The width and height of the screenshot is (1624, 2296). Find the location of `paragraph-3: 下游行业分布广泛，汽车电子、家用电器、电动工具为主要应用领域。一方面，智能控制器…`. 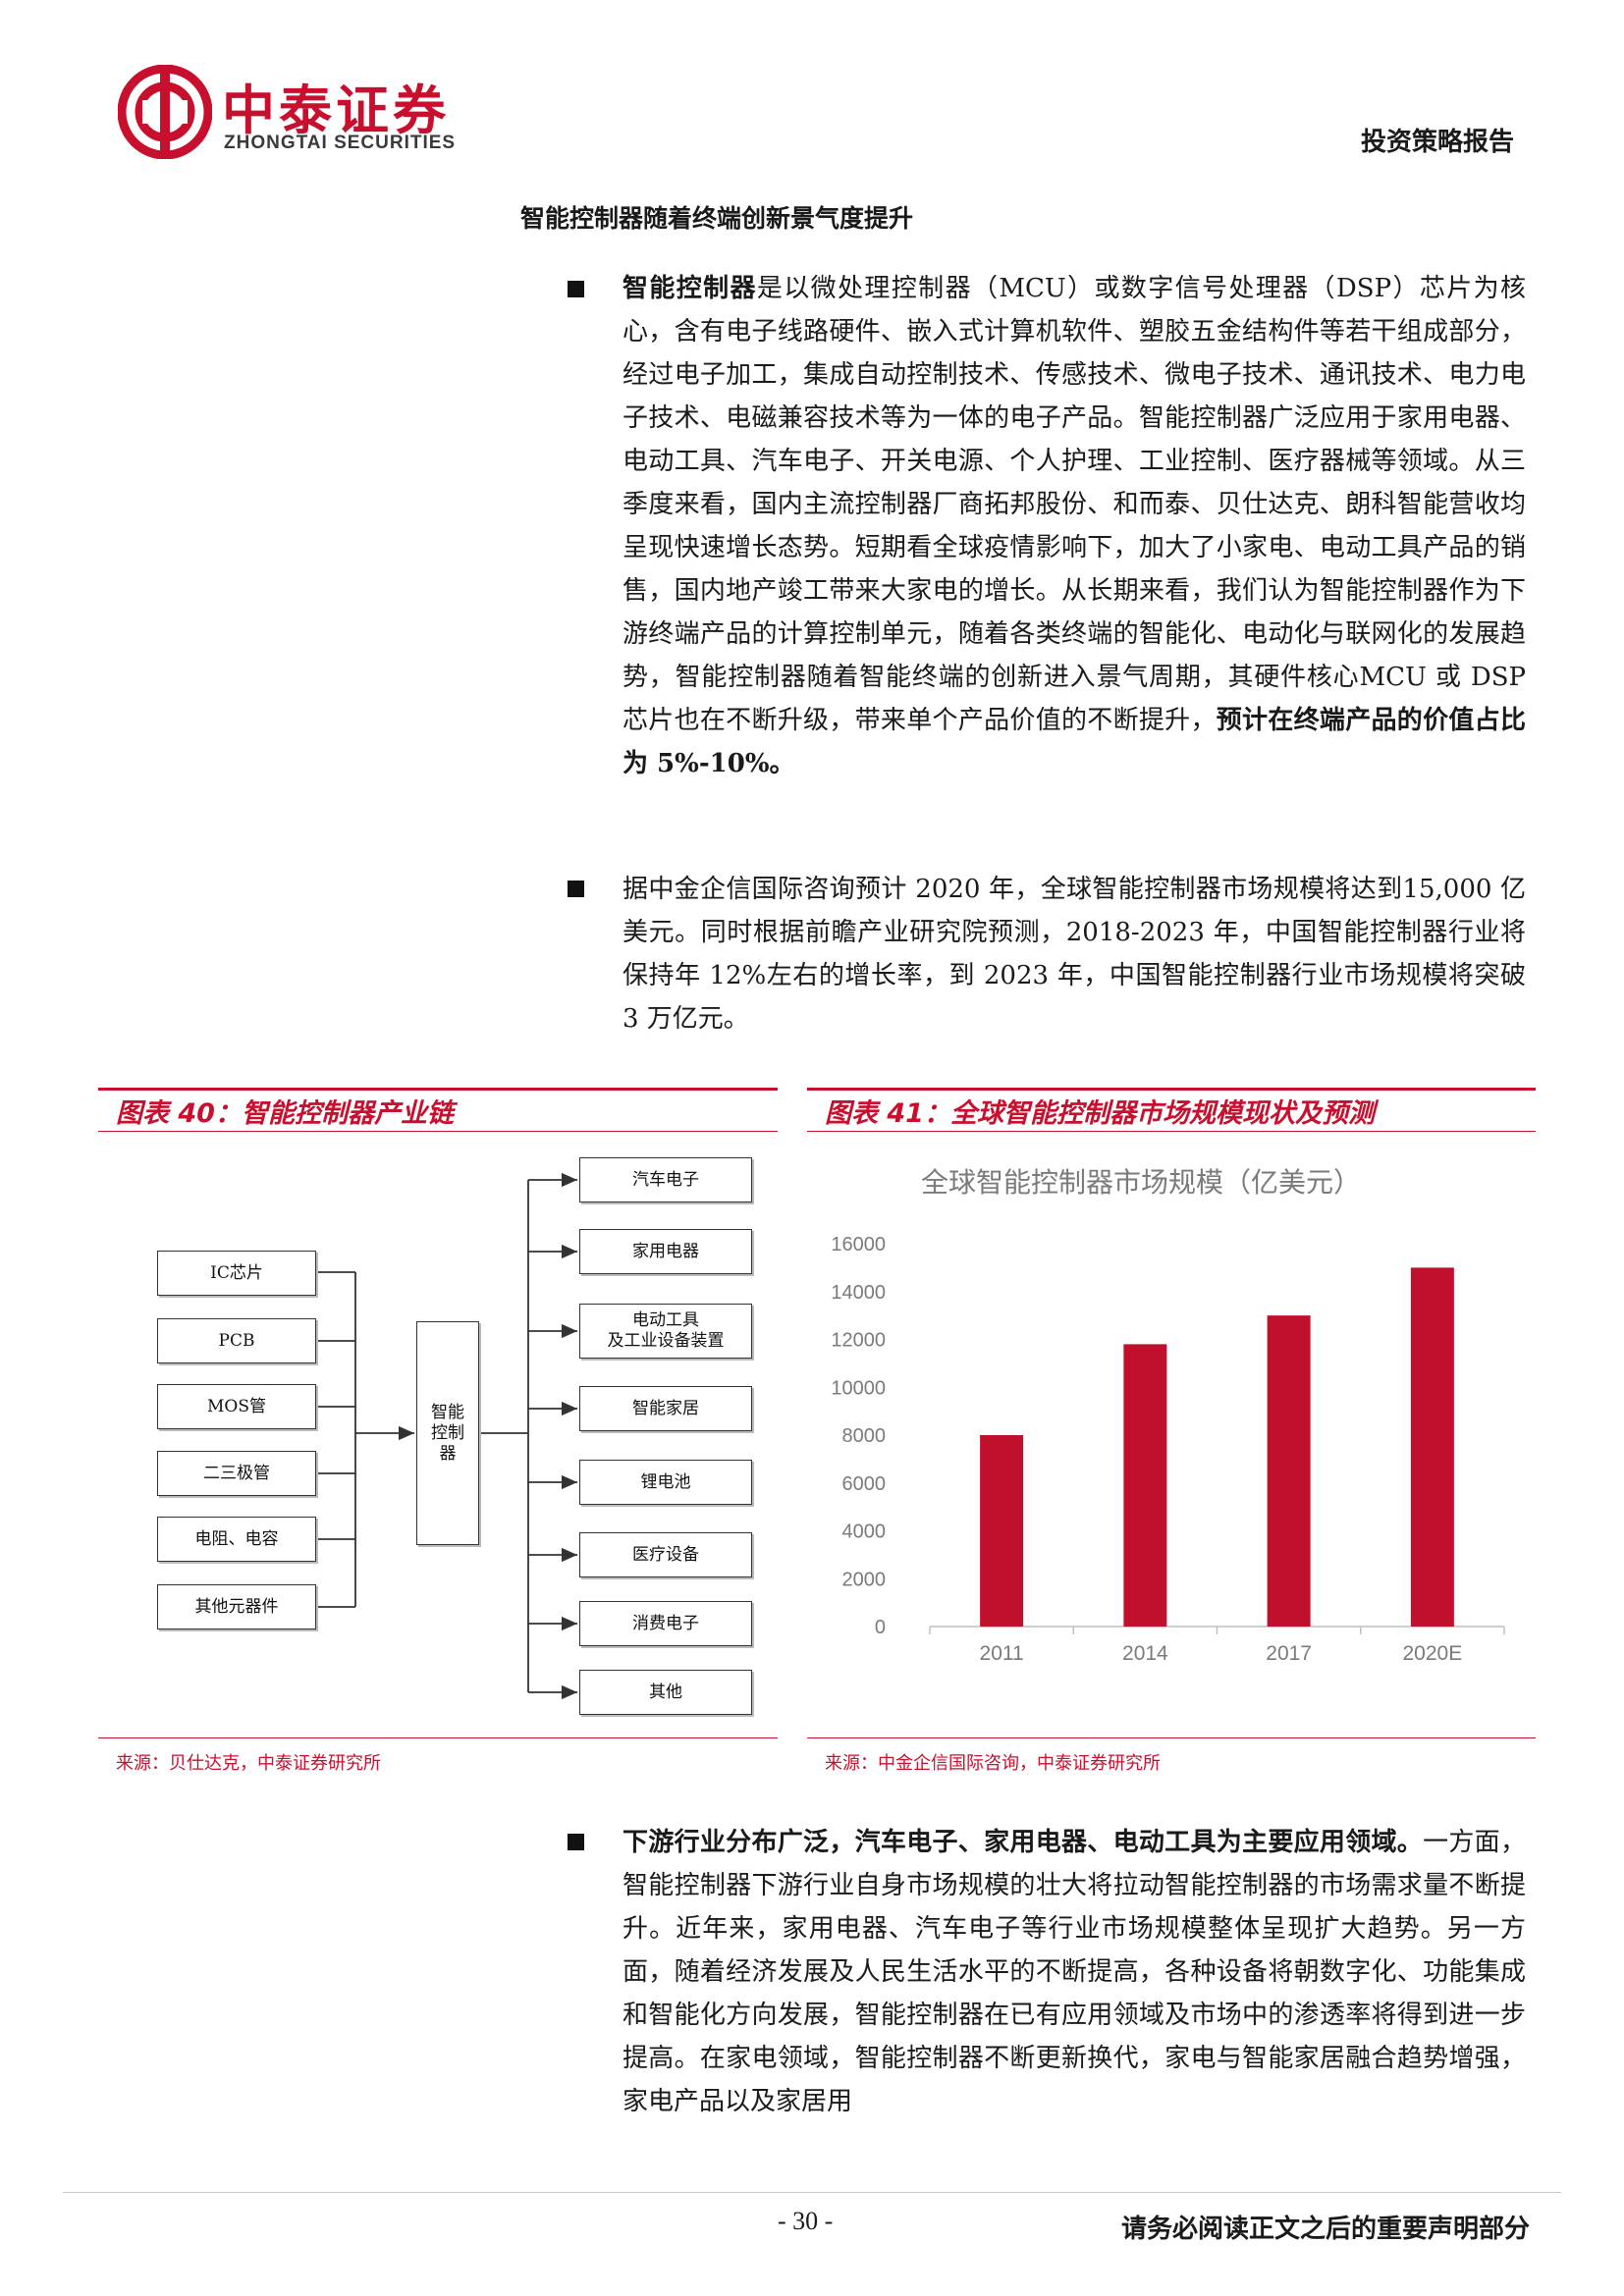

paragraph-3: 下游行业分布广泛，汽车电子、家用电器、电动工具为主要应用领域。一方面，智能控制器… is located at coordinates (1074, 1972).